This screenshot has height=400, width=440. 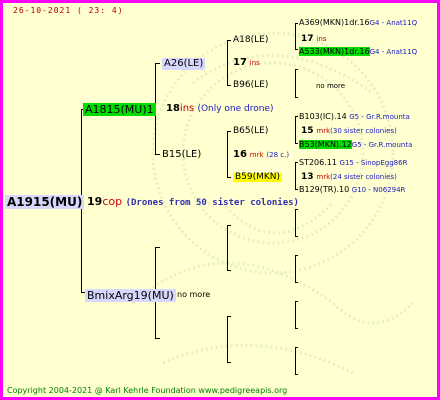 What do you see at coordinates (119, 109) in the screenshot?
I see `parent-queen-link: A1815(MU)1` at bounding box center [119, 109].